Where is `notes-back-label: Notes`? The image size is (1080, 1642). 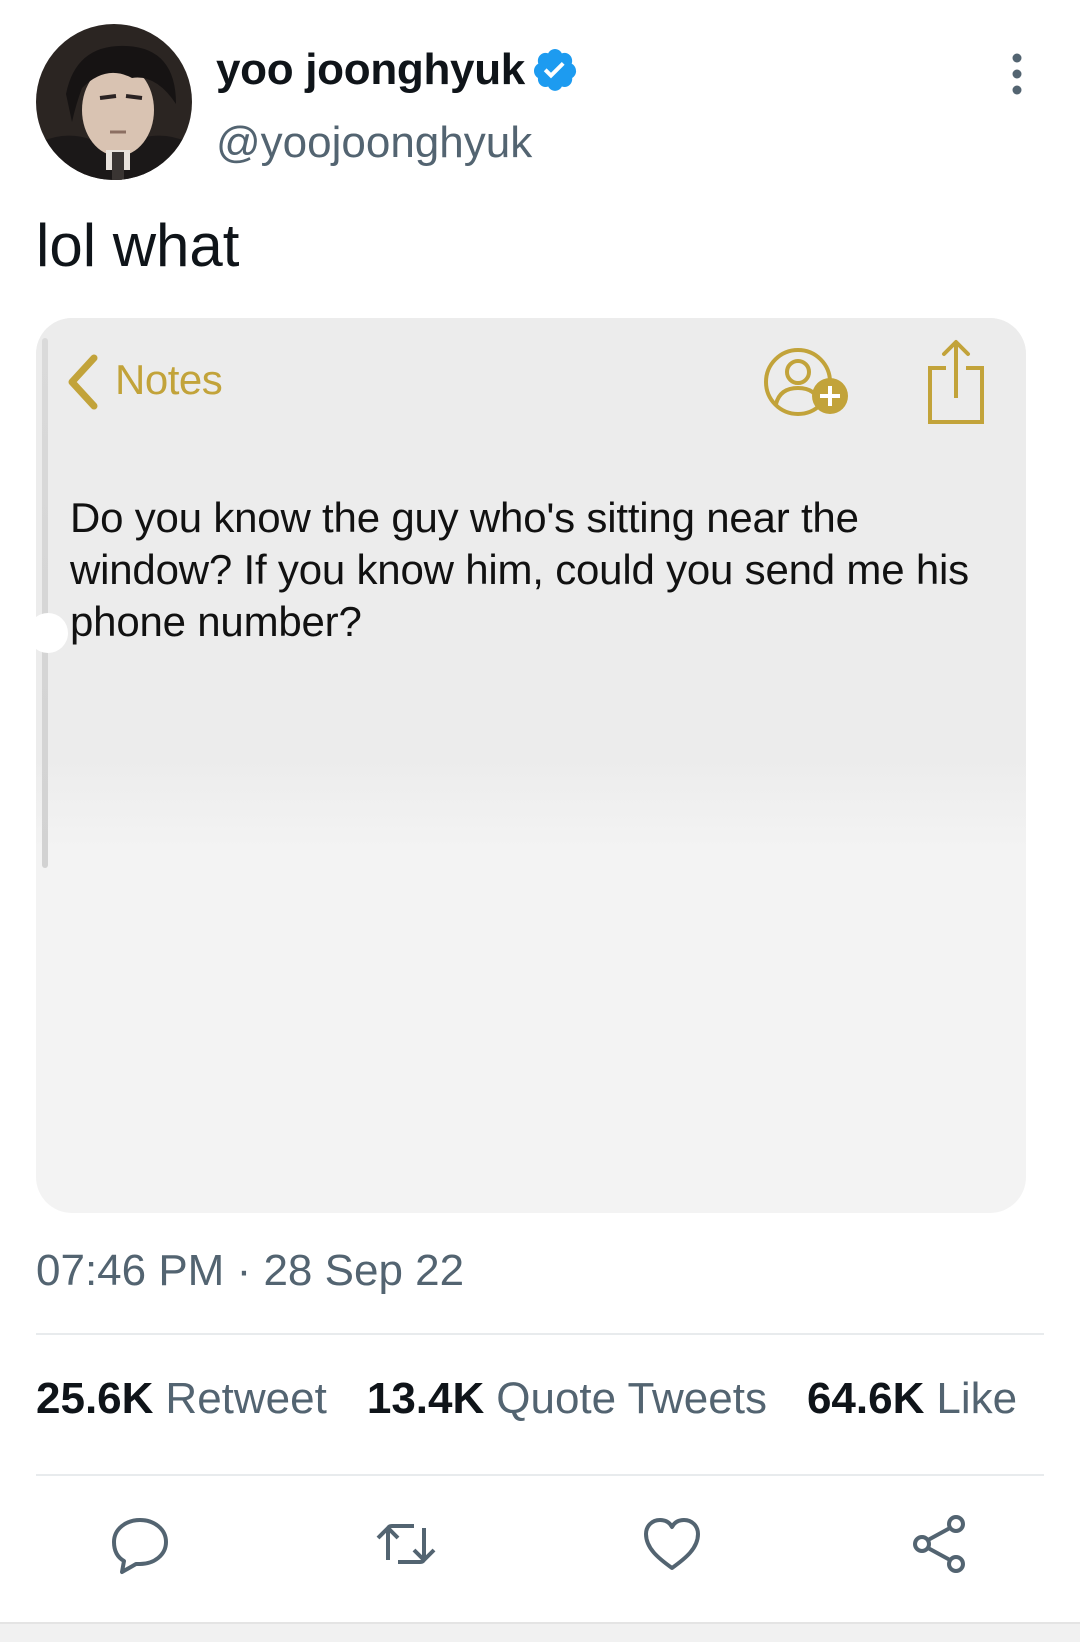
notes-back-label: Notes is located at coordinates (169, 379).